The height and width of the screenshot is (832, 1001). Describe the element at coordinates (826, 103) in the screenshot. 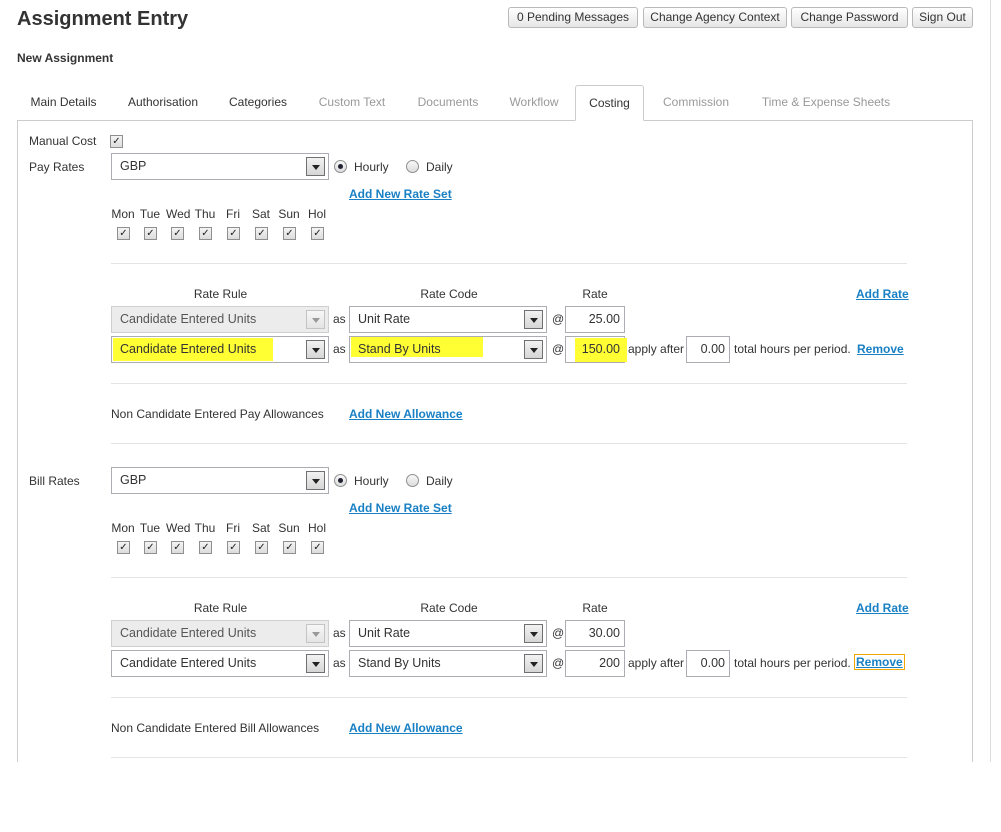

I see `tab-time-expense-sheets: Time & Expense Sheets` at that location.